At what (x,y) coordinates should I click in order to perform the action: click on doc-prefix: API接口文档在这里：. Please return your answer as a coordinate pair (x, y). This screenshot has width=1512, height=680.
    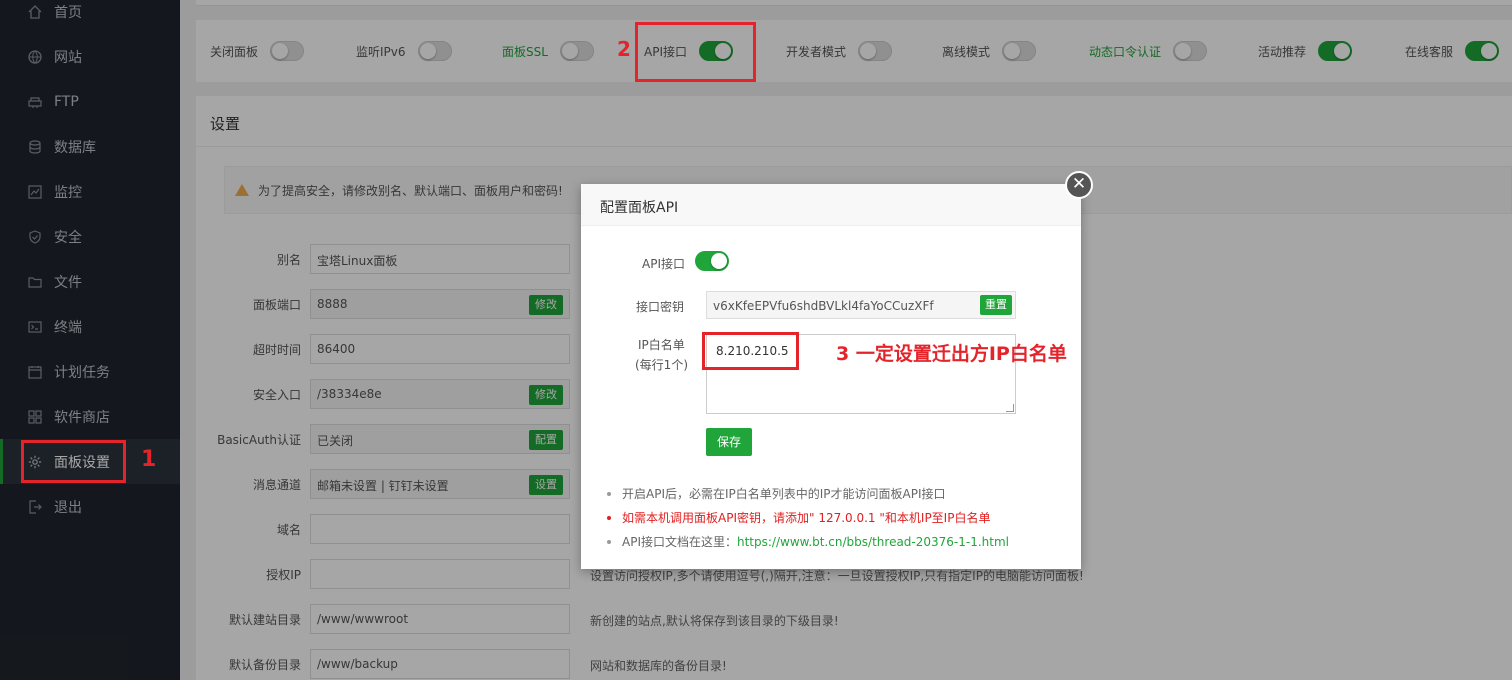
    Looking at the image, I should click on (679, 542).